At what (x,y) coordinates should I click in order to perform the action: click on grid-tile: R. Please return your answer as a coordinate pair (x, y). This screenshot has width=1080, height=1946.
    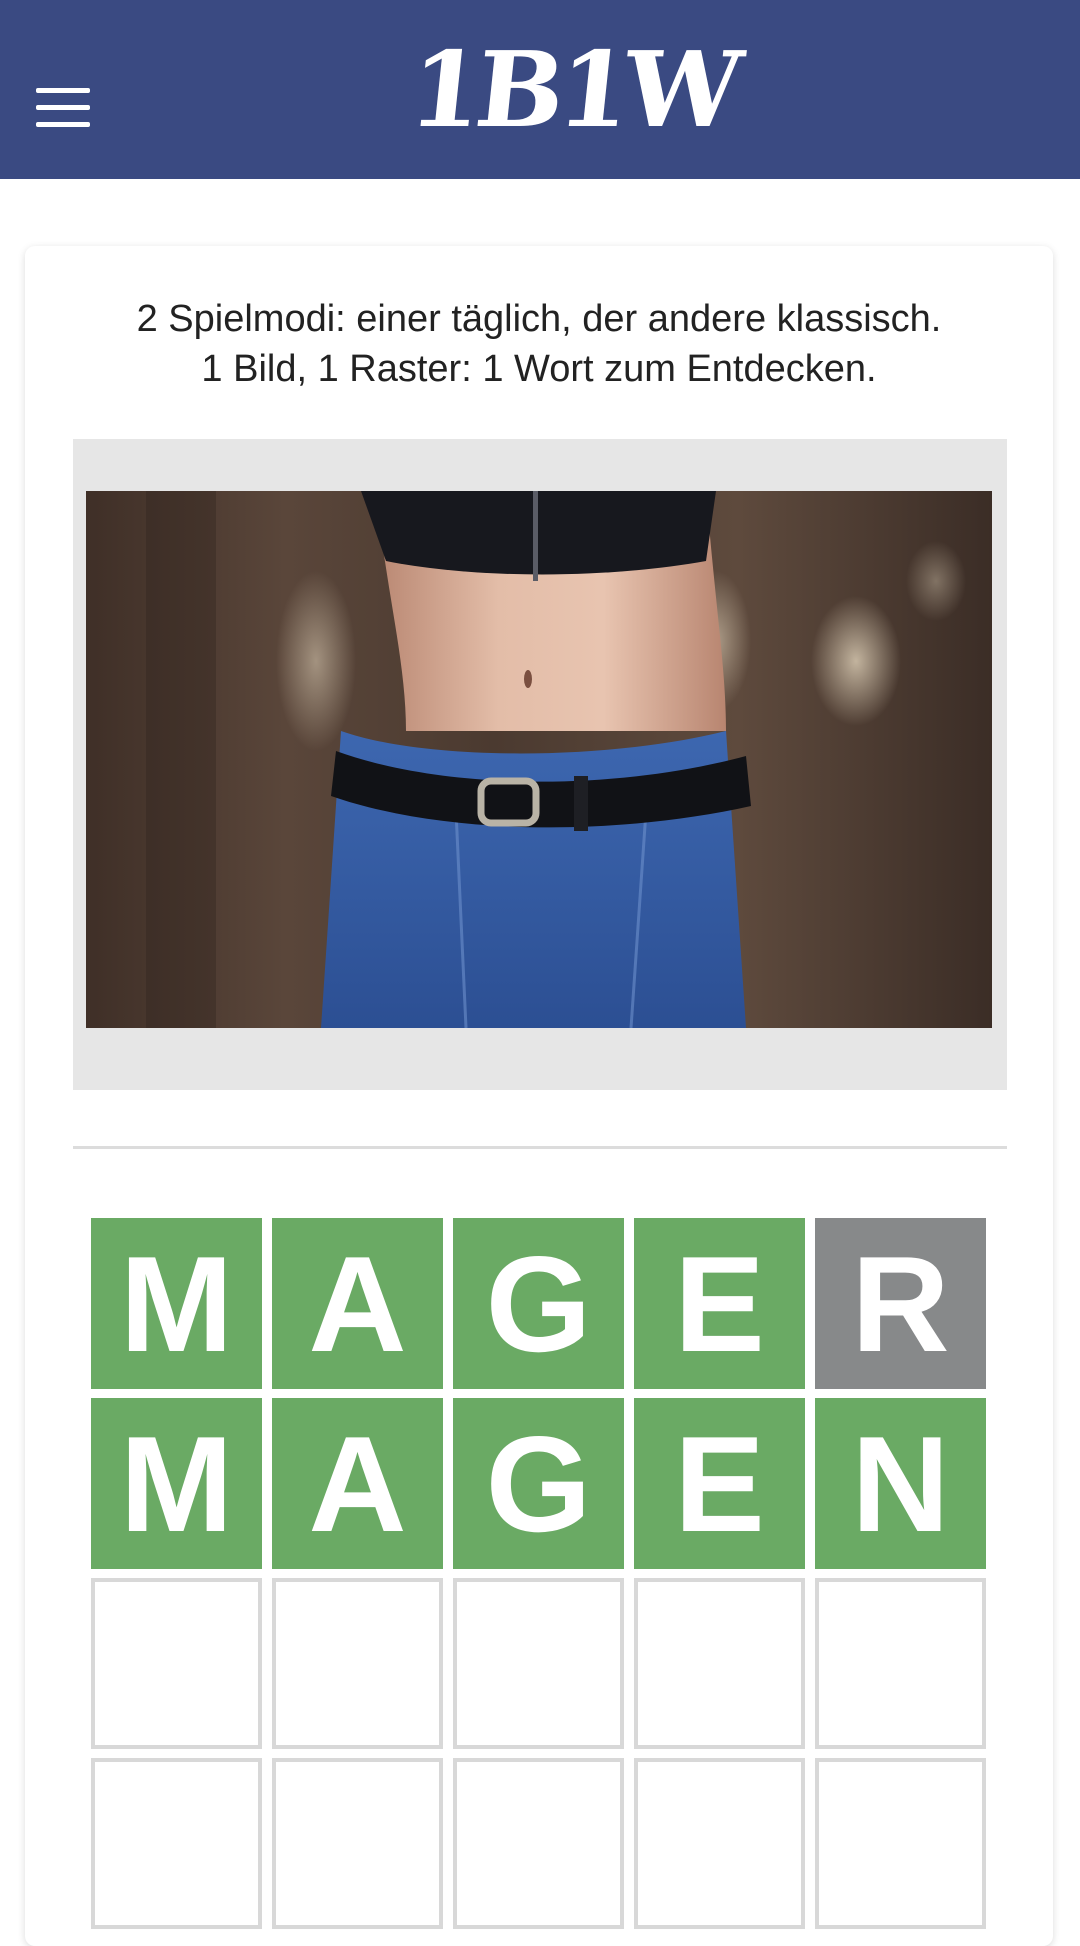
    Looking at the image, I should click on (900, 1303).